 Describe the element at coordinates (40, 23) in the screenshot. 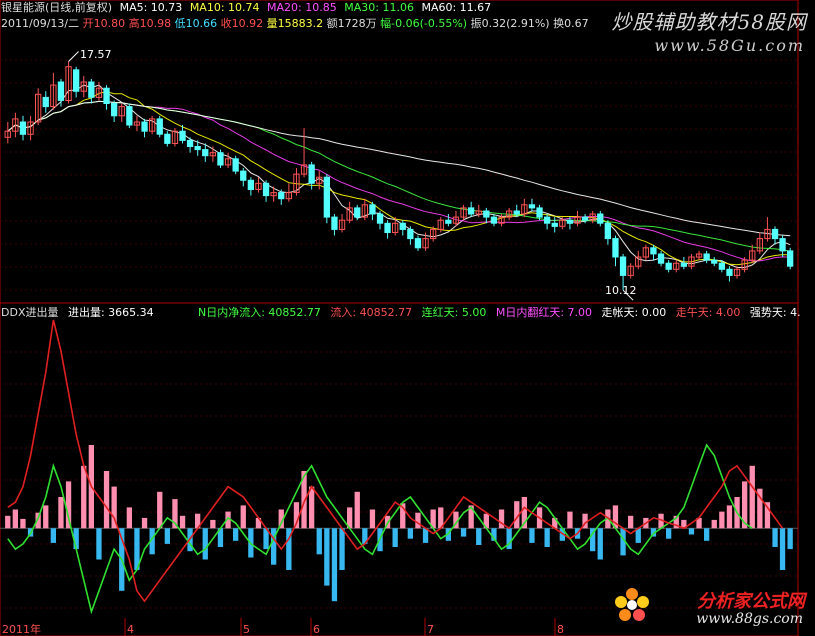

I see `bar-date: 2011/09/13/二` at that location.